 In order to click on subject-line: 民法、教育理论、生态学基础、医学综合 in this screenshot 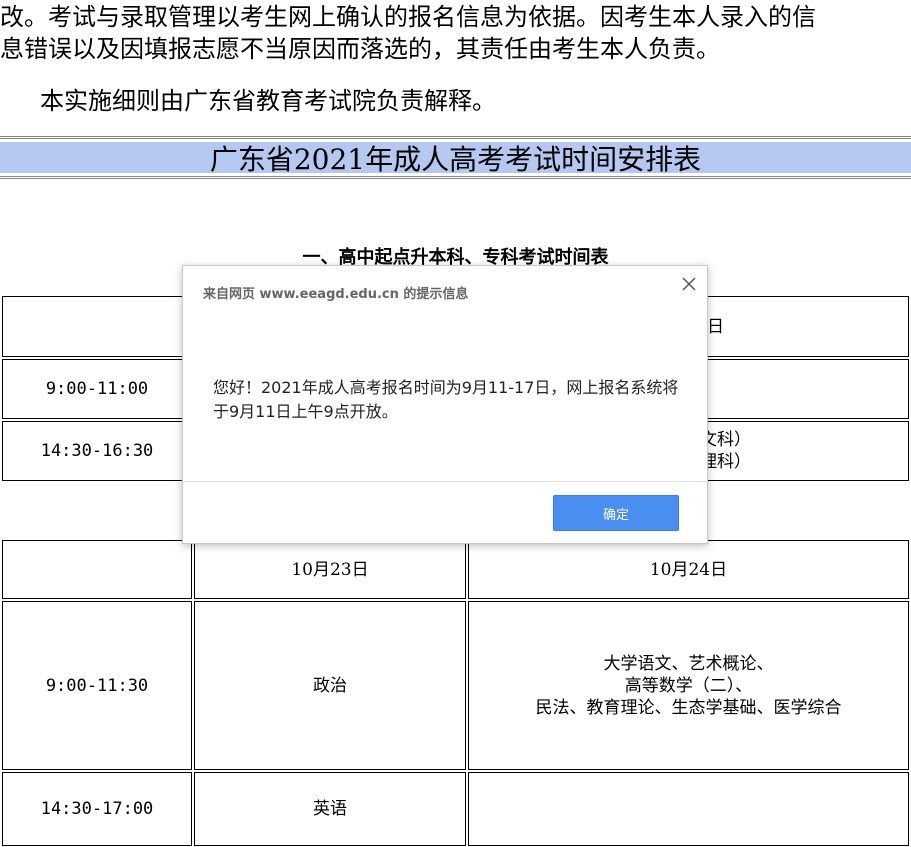, I will do `click(688, 707)`.